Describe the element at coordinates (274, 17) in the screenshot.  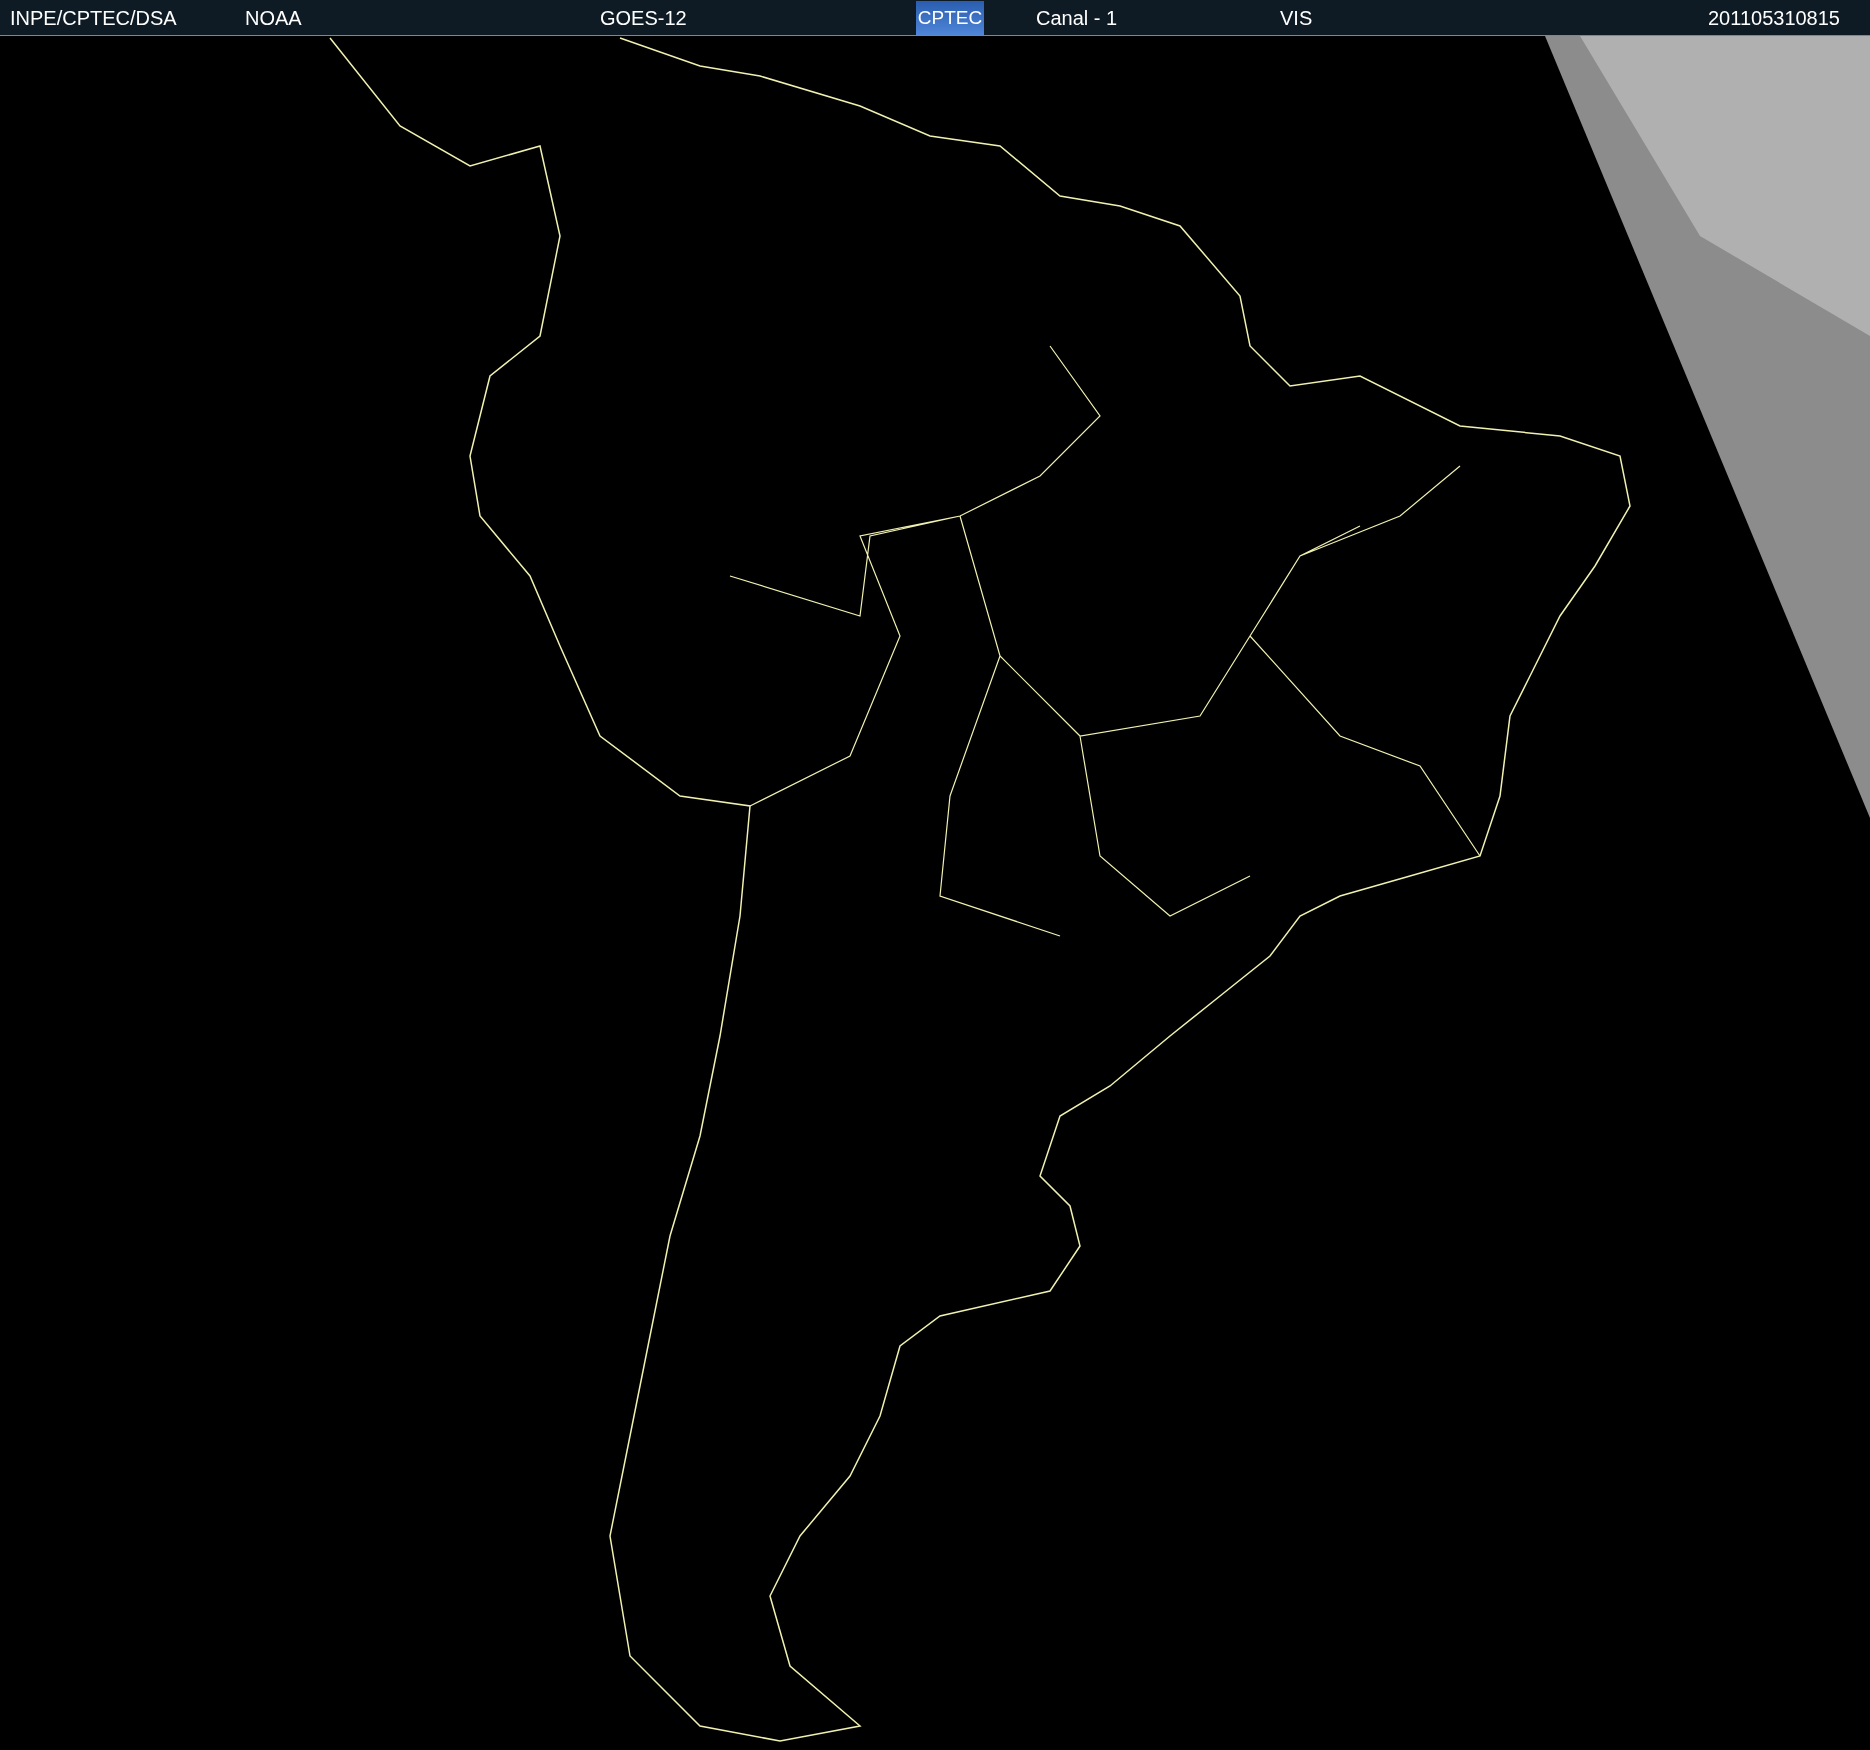
I see `agency-label: NOAA` at that location.